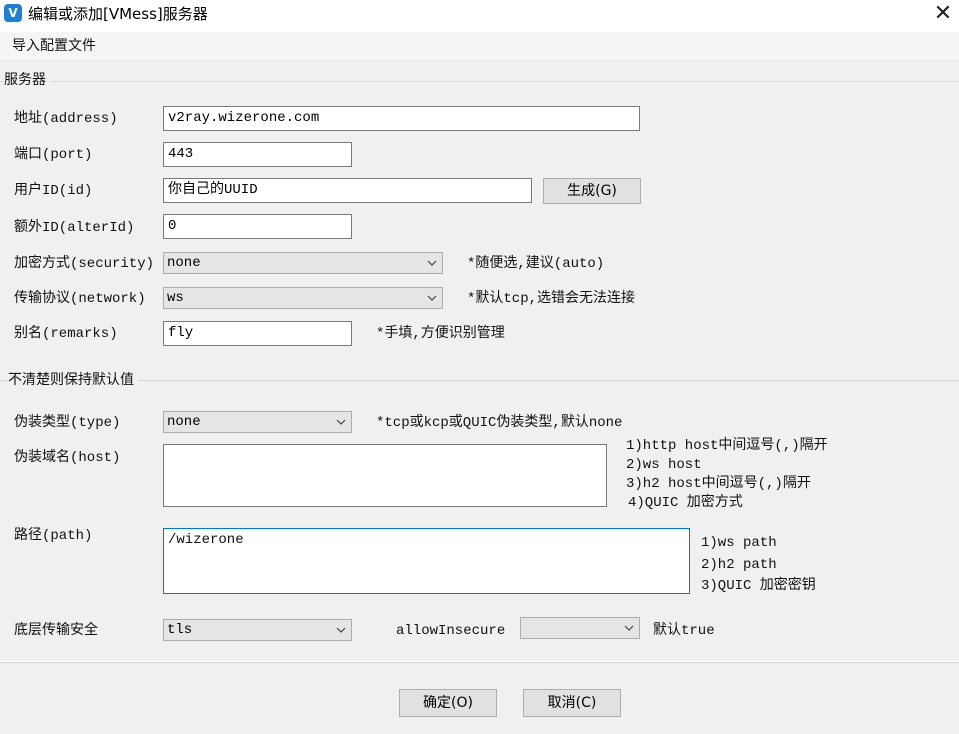 Image resolution: width=959 pixels, height=734 pixels. Describe the element at coordinates (440, 334) in the screenshot. I see `remarks-note: *手填,方便识别管理` at that location.